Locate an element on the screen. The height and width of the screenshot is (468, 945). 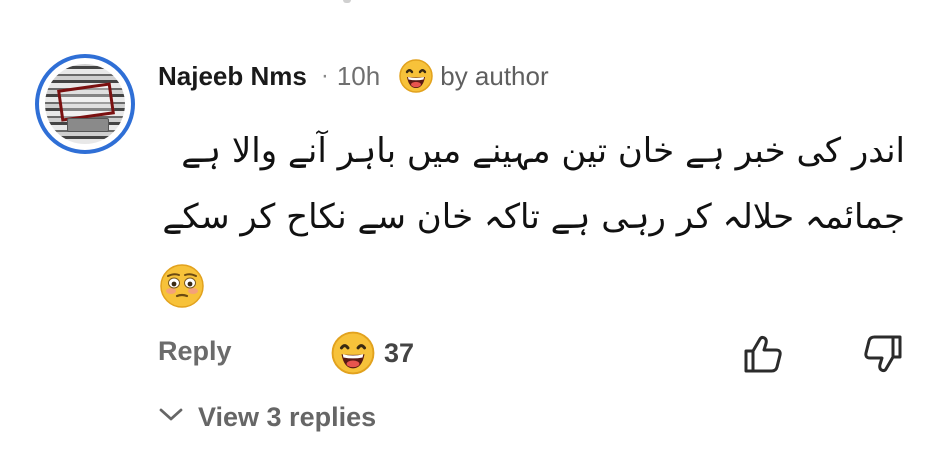
divider-fragment is located at coordinates (347, 1).